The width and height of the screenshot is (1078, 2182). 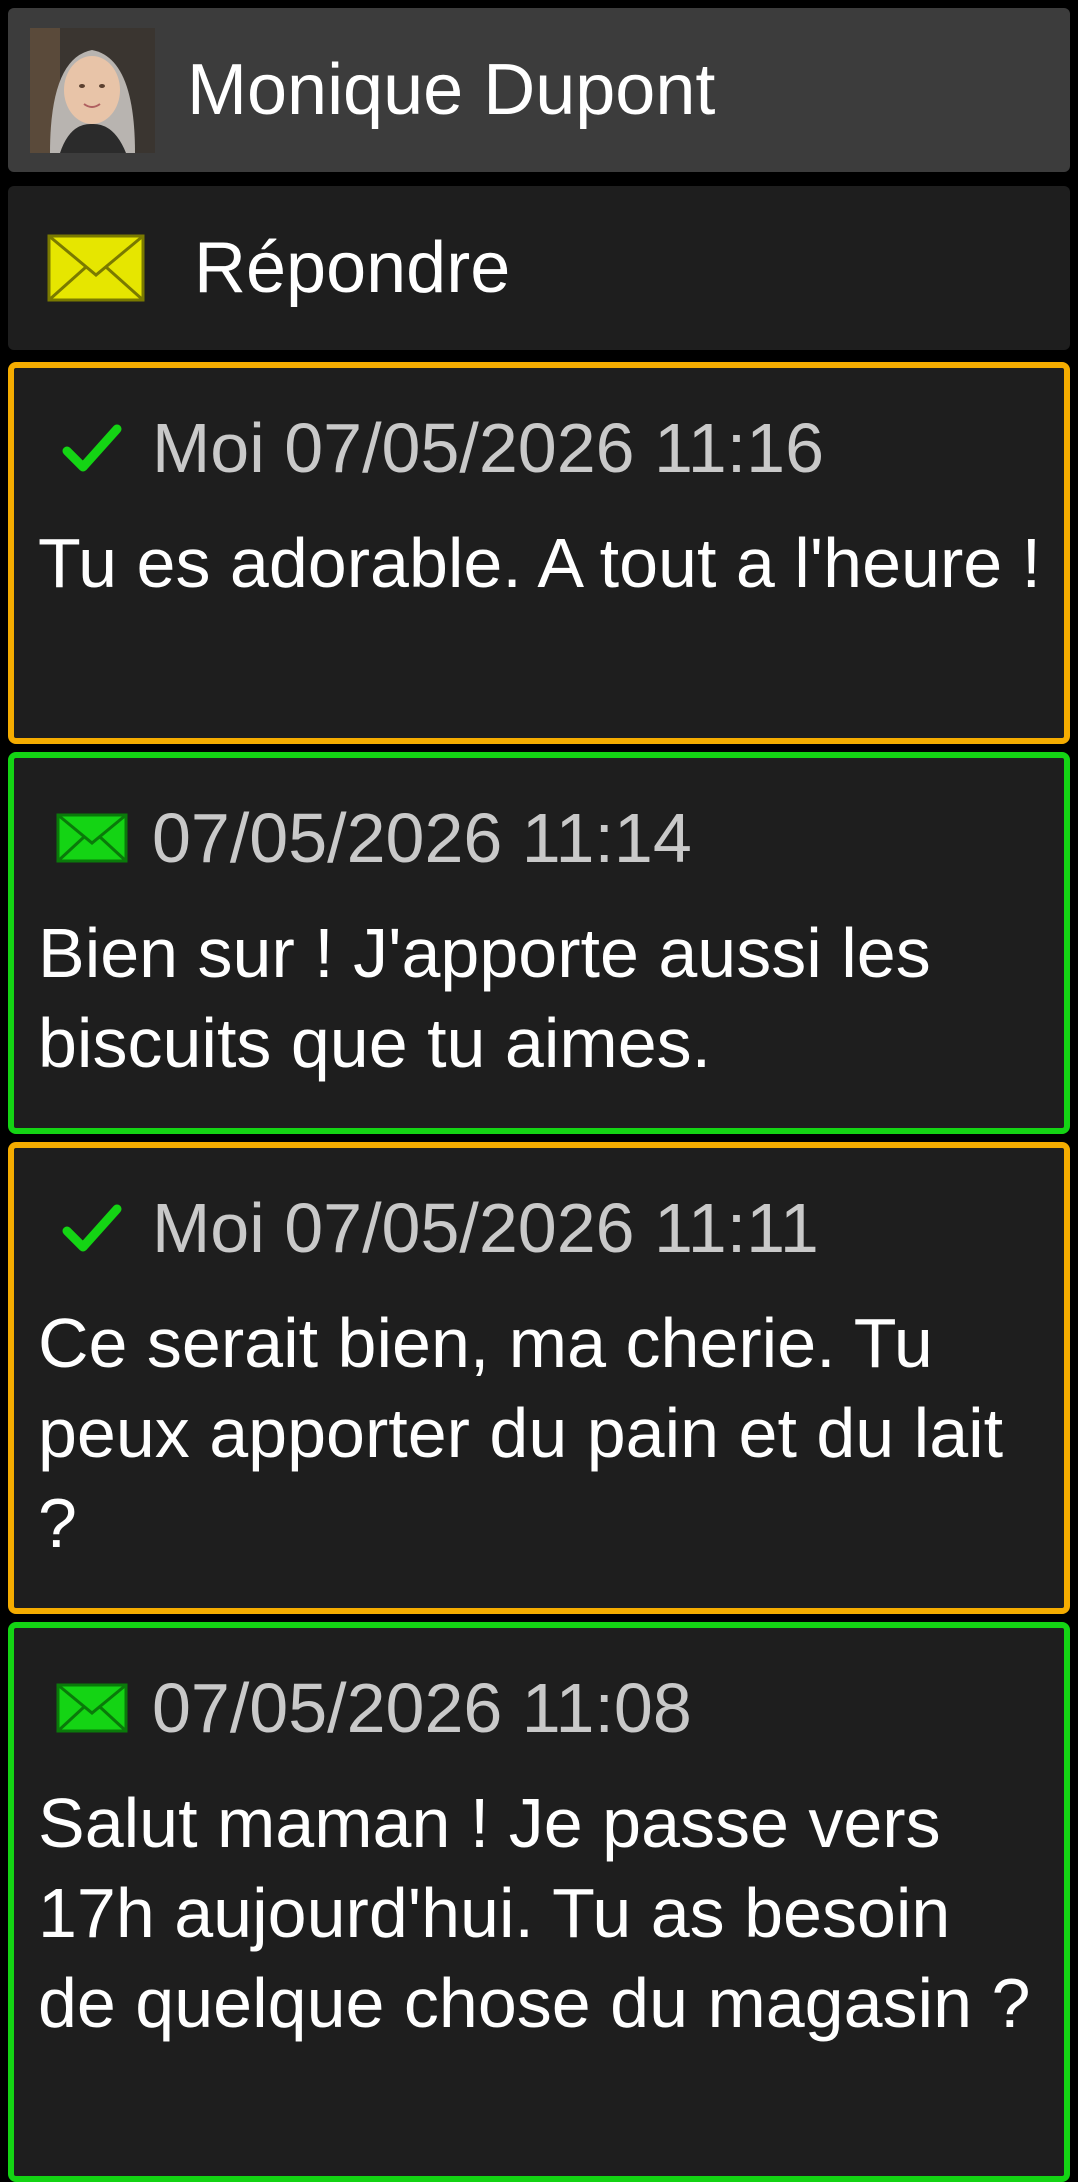 What do you see at coordinates (422, 1708) in the screenshot?
I see `message-meta: 07/05/2026 11:08` at bounding box center [422, 1708].